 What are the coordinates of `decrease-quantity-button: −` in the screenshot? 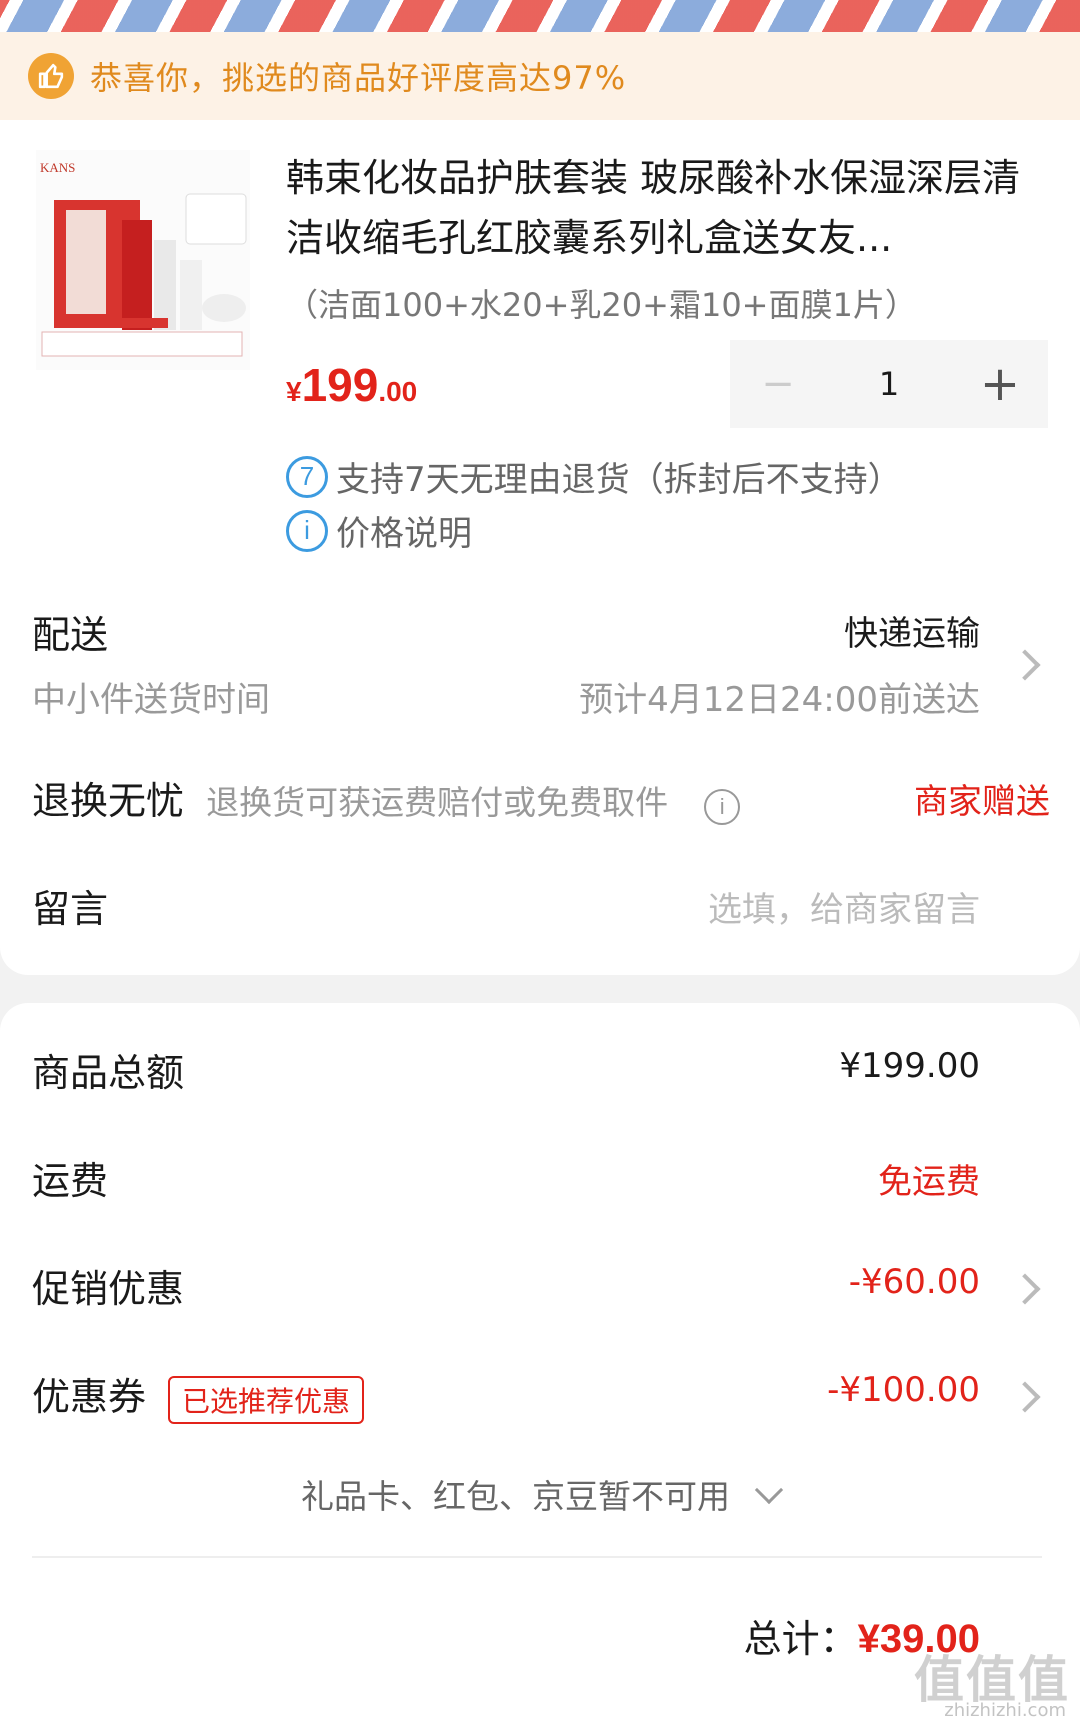 It's located at (778, 384).